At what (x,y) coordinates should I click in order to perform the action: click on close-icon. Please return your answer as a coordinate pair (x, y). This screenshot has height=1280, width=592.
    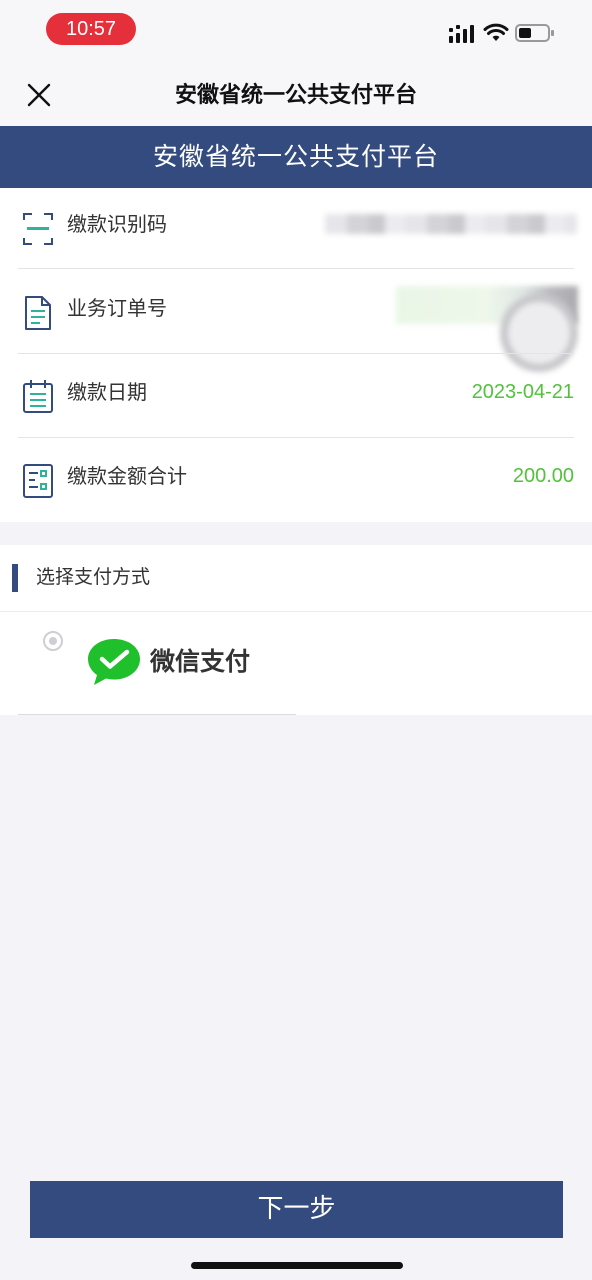
    Looking at the image, I should click on (39, 95).